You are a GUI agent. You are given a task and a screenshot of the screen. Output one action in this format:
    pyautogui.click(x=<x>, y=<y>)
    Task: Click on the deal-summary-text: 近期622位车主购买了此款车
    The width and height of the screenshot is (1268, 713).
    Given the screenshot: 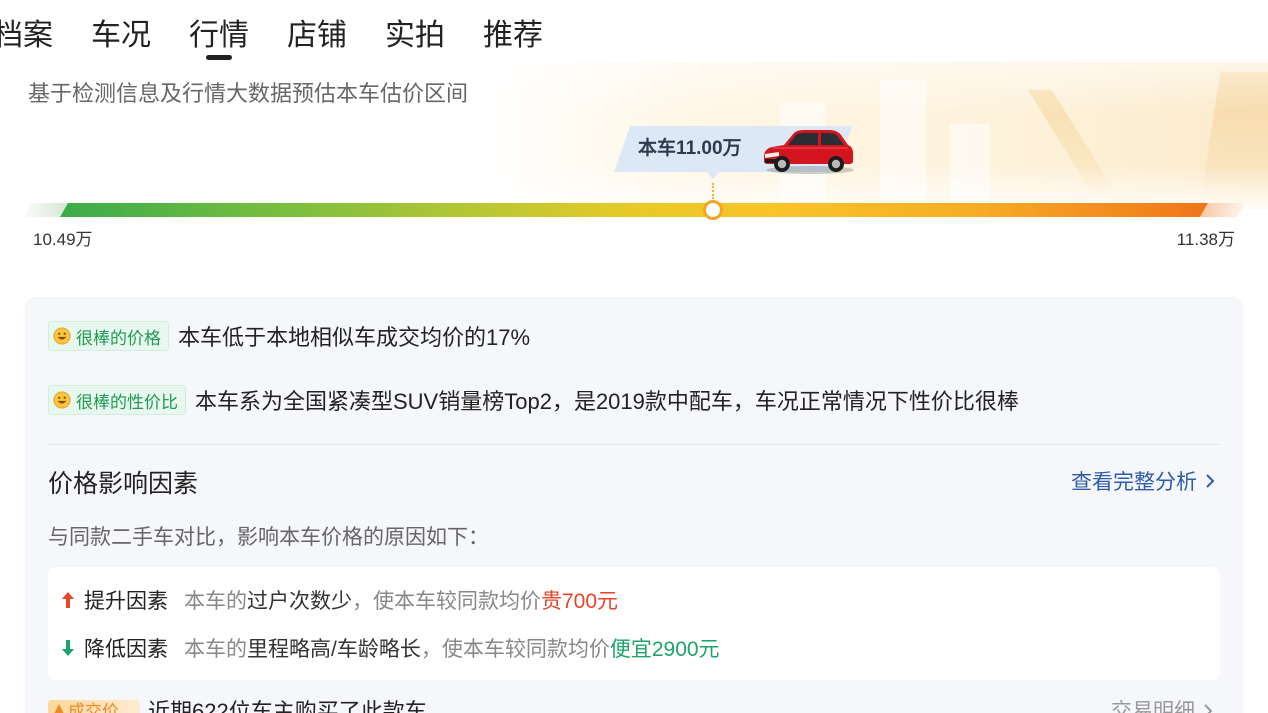 What is the action you would take?
    pyautogui.click(x=287, y=706)
    